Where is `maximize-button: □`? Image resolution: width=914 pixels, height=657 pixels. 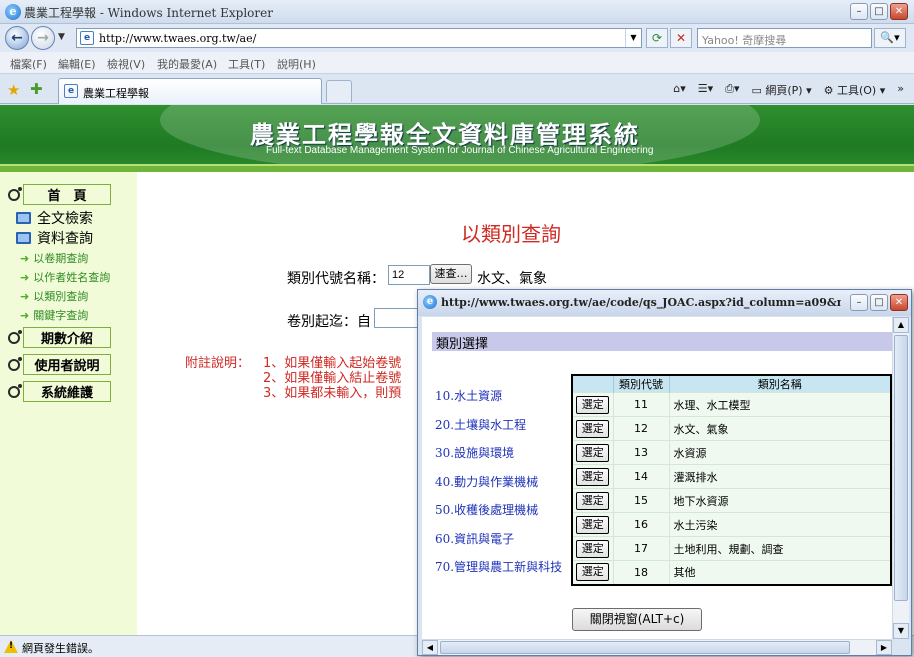
maximize-button: □ is located at coordinates (879, 11).